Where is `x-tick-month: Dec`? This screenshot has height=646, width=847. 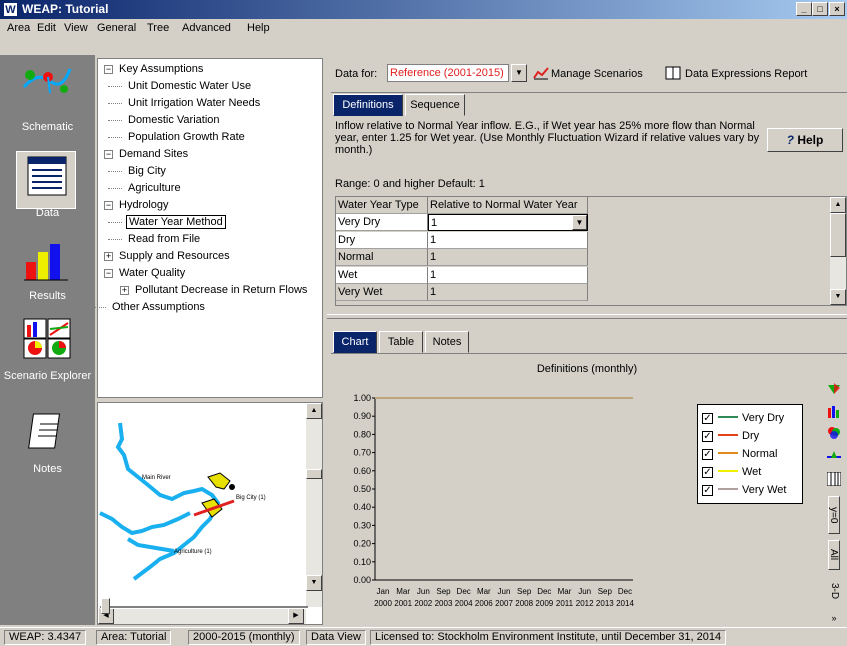 x-tick-month: Dec is located at coordinates (625, 591).